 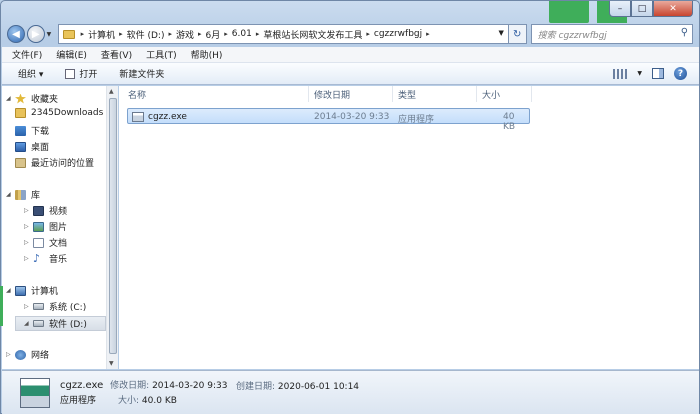 I want to click on nav-label: 下载, so click(x=40, y=132).